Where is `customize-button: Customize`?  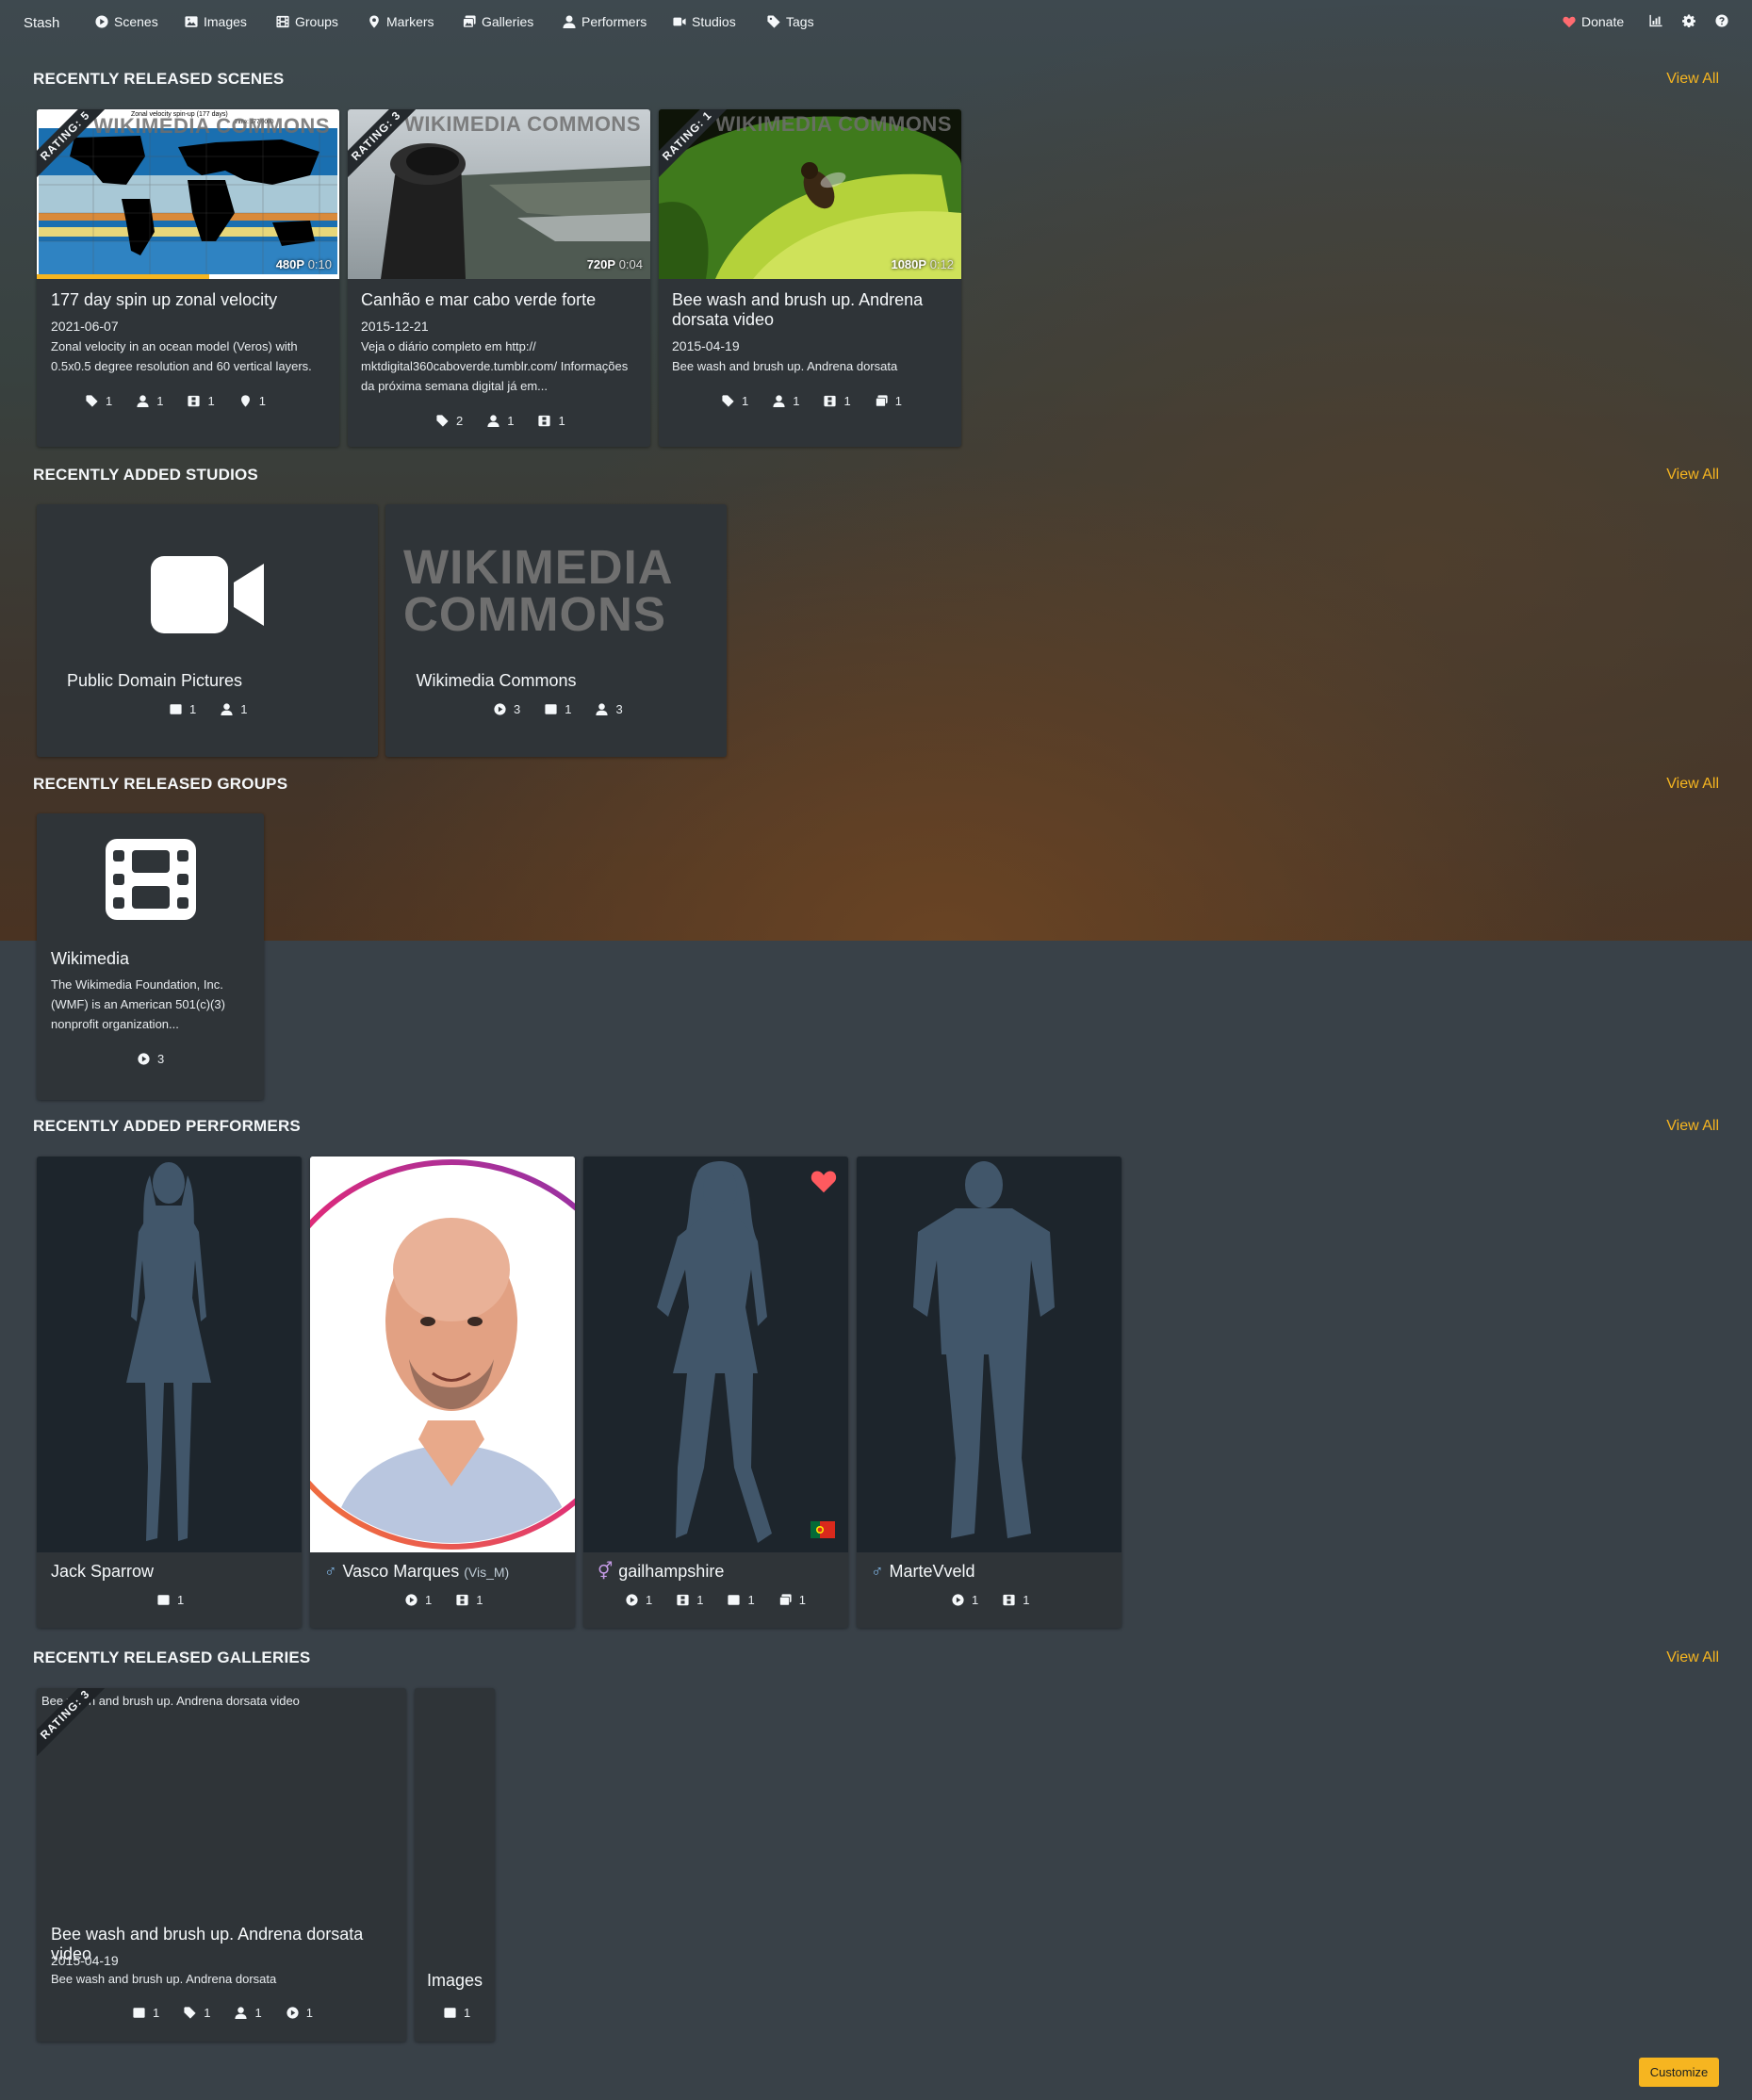 customize-button: Customize is located at coordinates (1679, 2072).